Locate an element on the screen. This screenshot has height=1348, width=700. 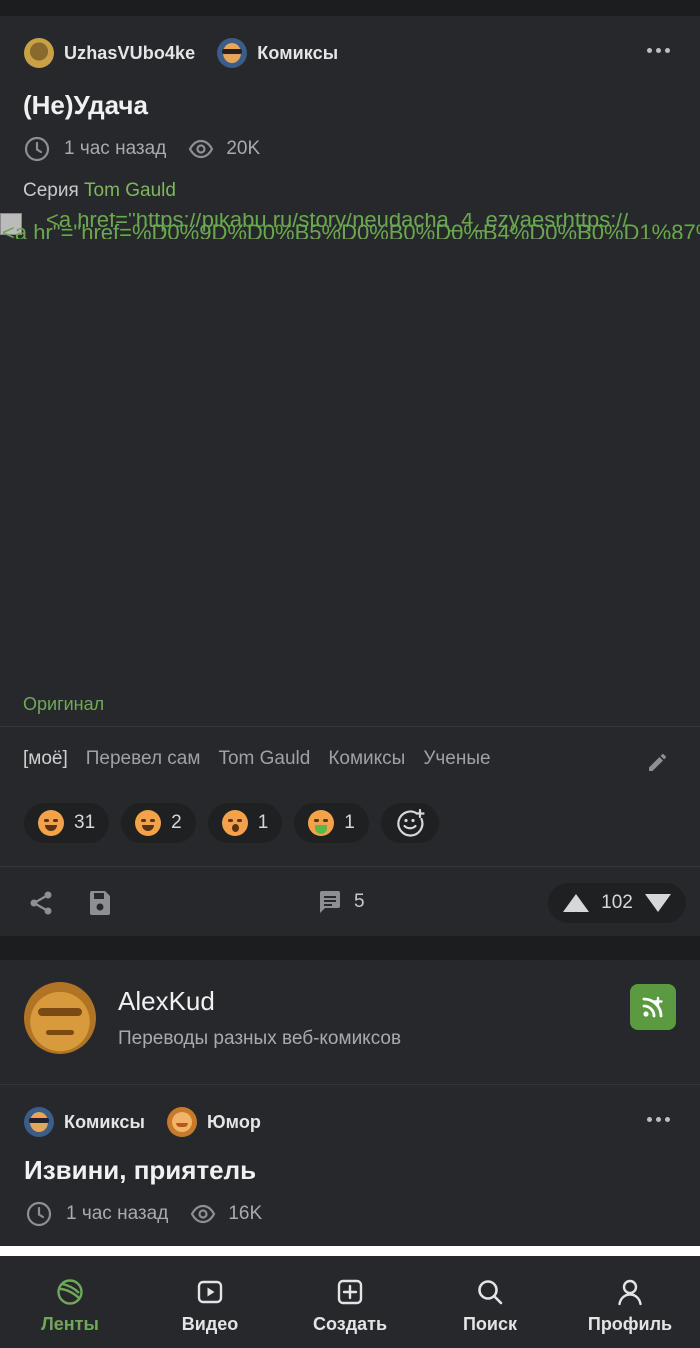
reaction-vomiting: 1 is located at coordinates (331, 823).